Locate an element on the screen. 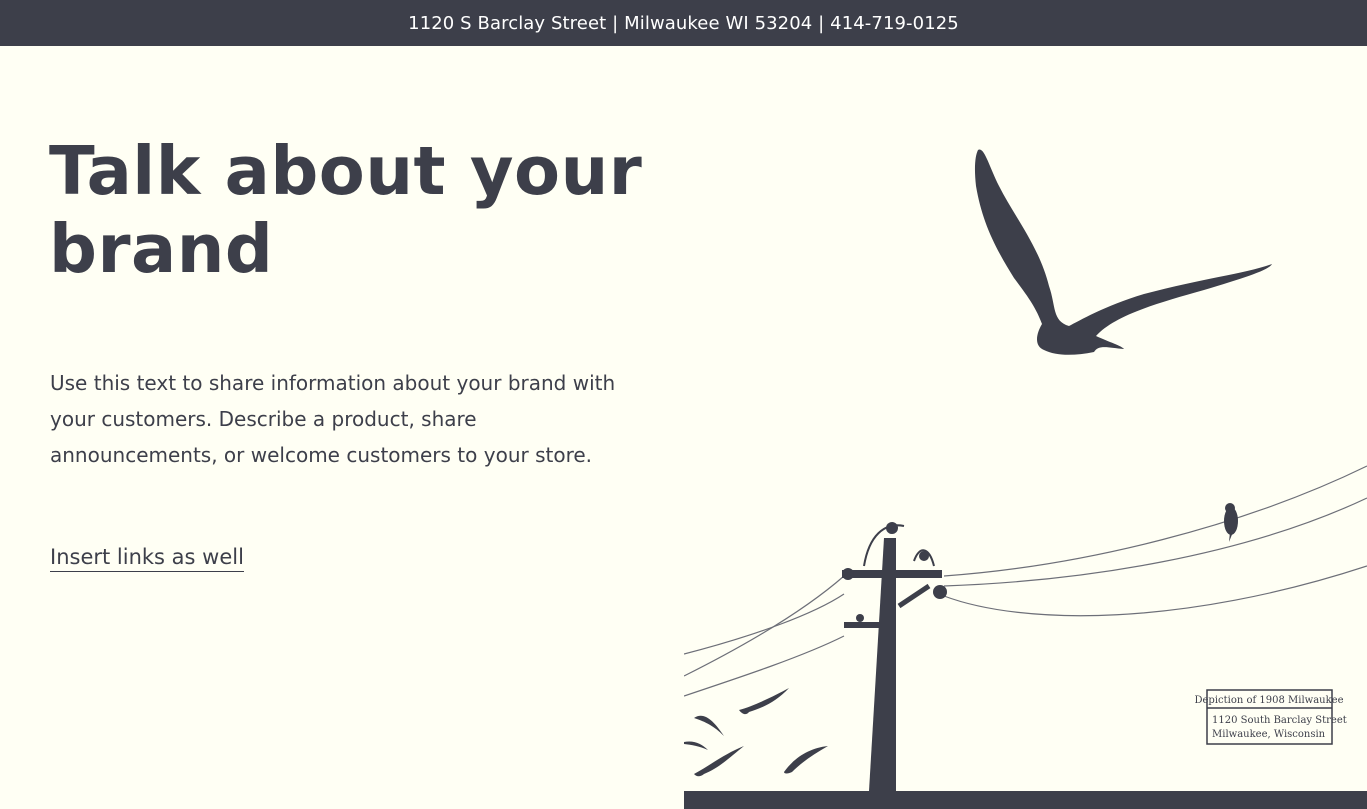  plaque-line-1: 1120 South Barclay Street is located at coordinates (1279, 720).